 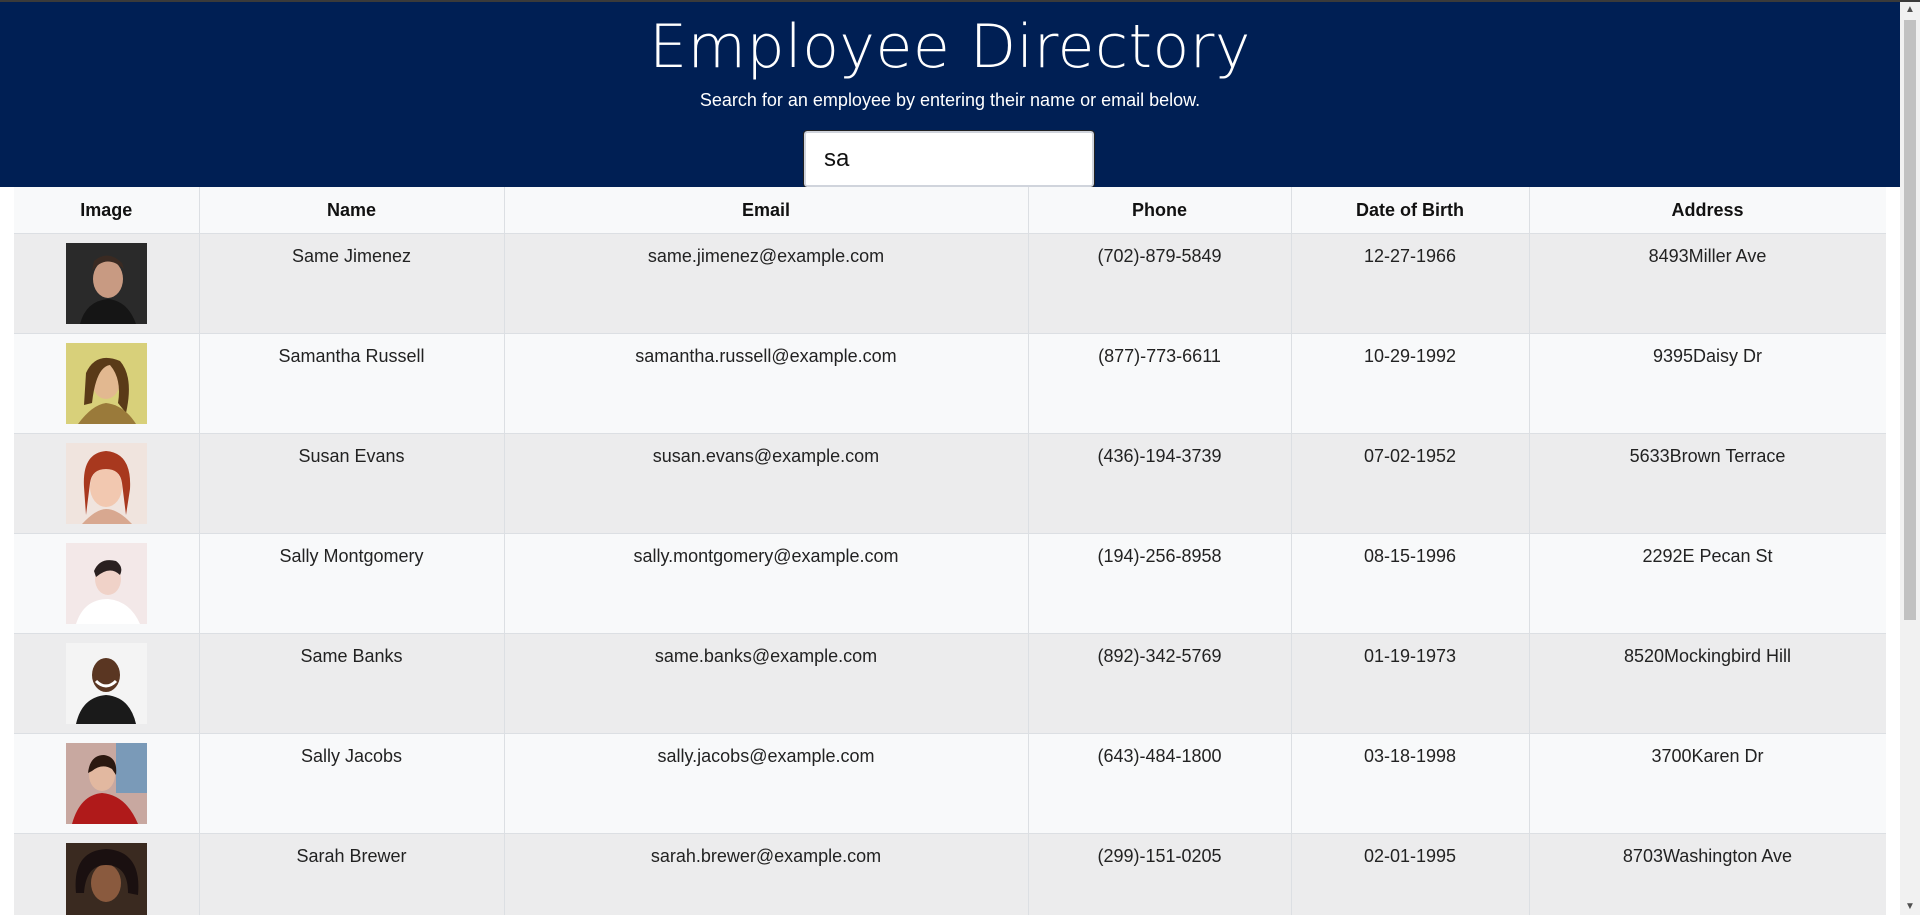 What do you see at coordinates (352, 874) in the screenshot?
I see `name-cell: Sarah Brewer` at bounding box center [352, 874].